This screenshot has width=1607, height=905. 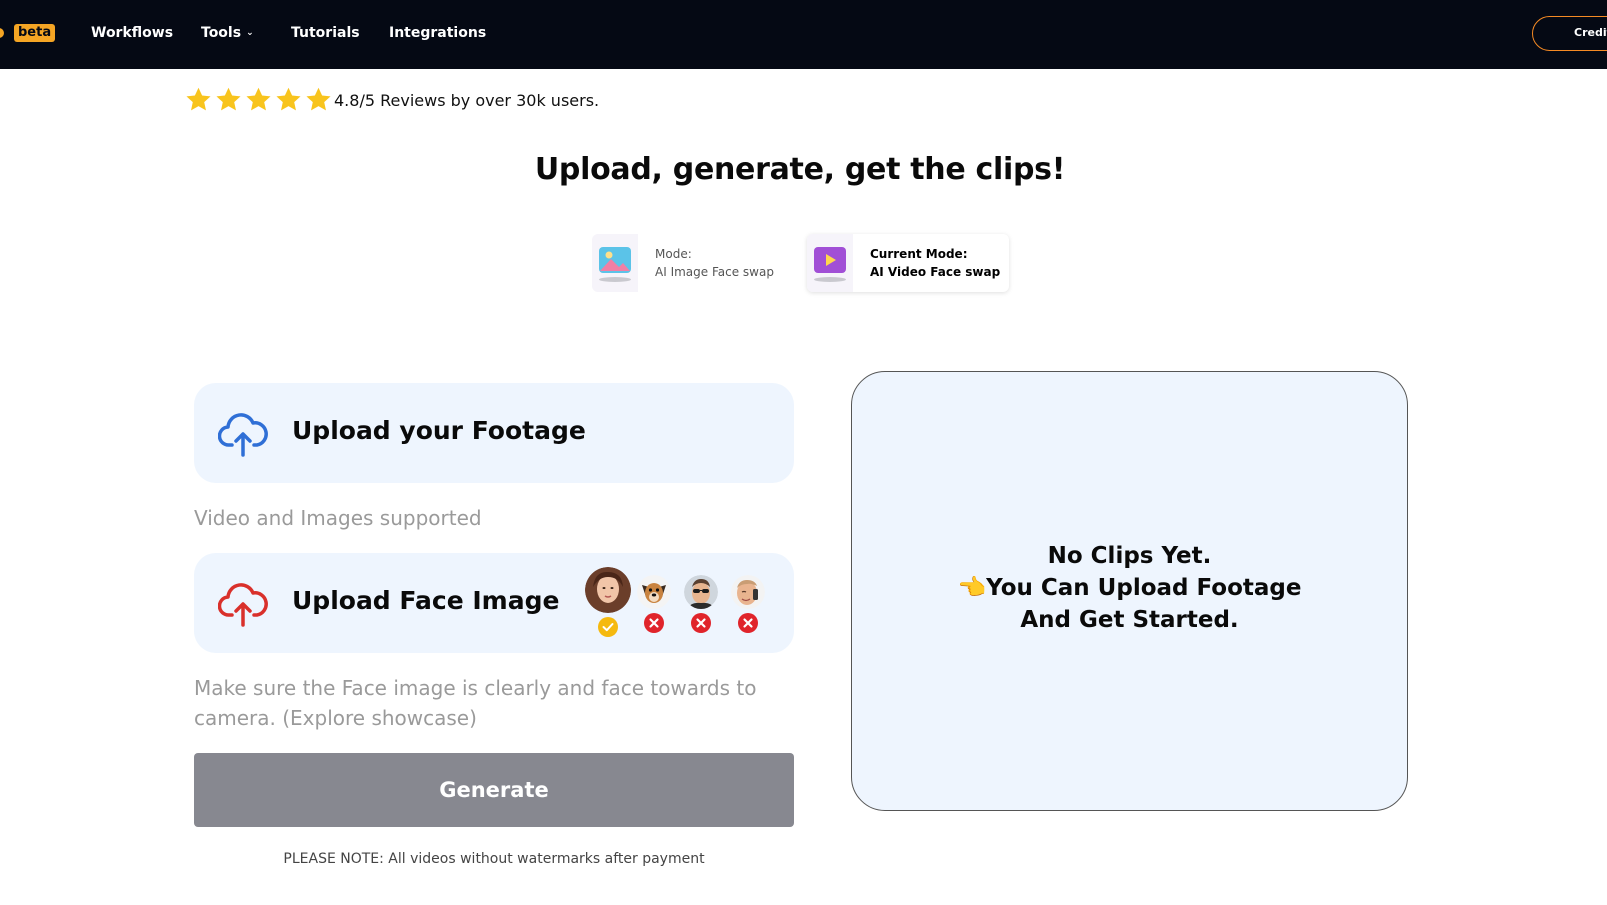 I want to click on mode-label: Mode:, so click(x=673, y=254).